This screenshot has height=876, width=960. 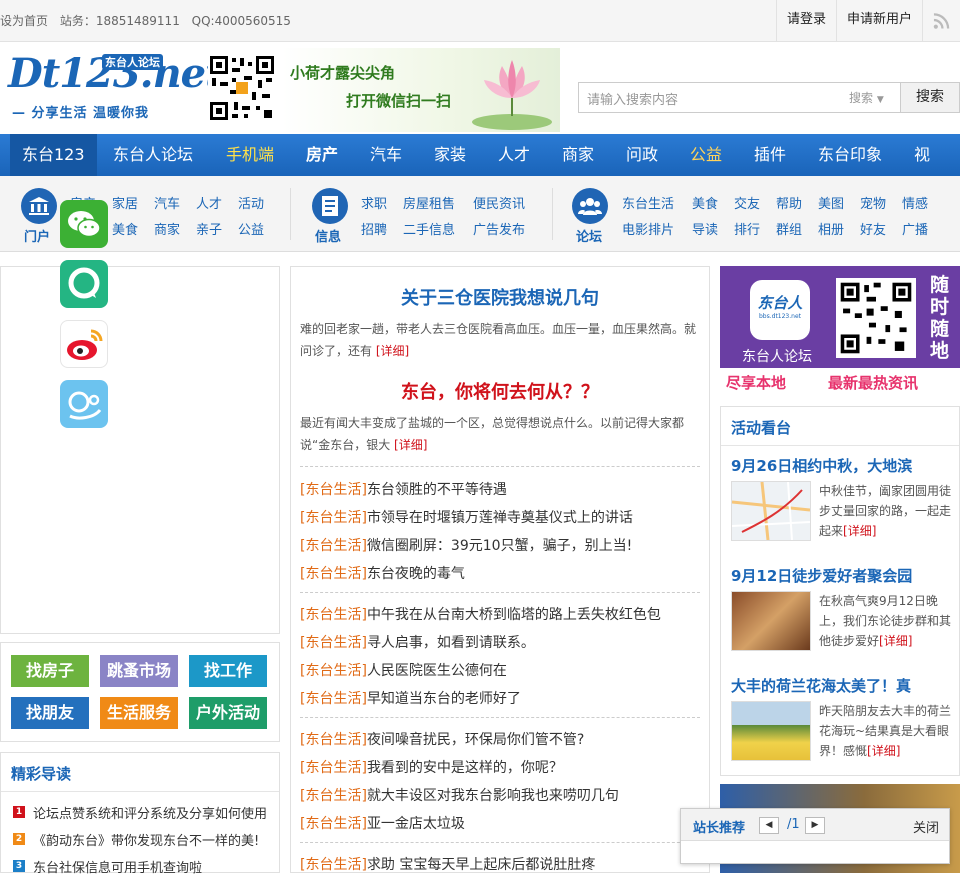 I want to click on nav-item-dt123: 东台123, so click(x=53, y=155).